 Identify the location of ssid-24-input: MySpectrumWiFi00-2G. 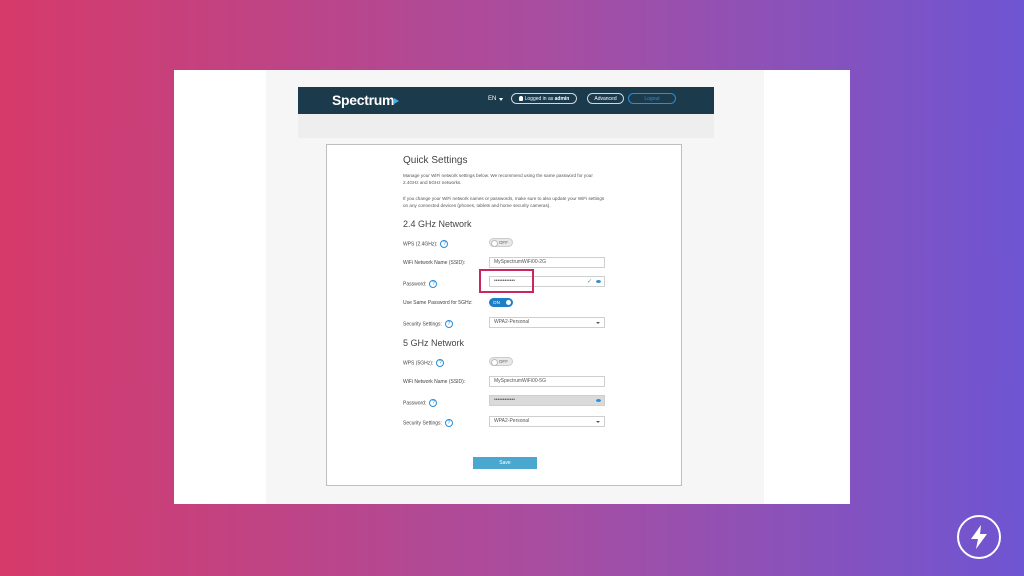
(547, 262).